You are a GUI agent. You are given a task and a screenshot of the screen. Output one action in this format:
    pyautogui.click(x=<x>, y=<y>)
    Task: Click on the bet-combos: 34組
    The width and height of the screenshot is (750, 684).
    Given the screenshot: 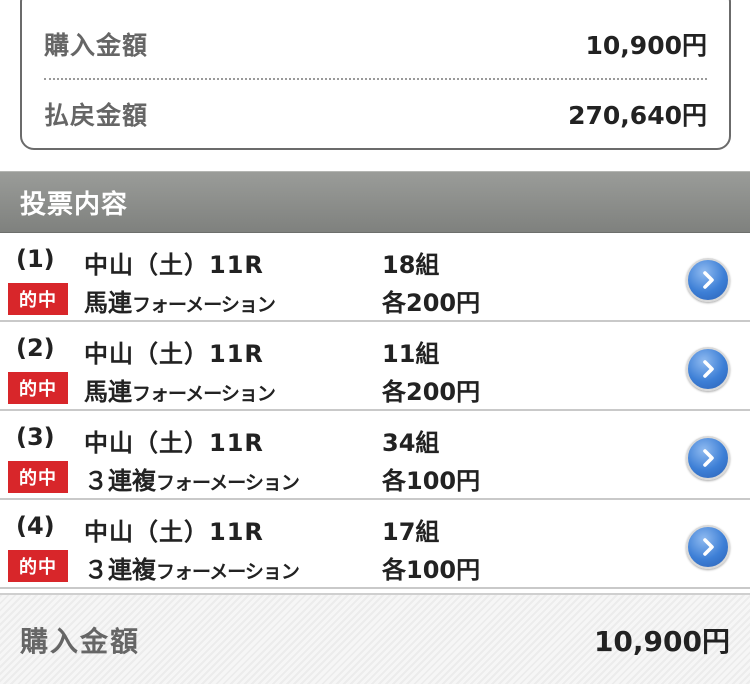 What is the action you would take?
    pyautogui.click(x=411, y=443)
    